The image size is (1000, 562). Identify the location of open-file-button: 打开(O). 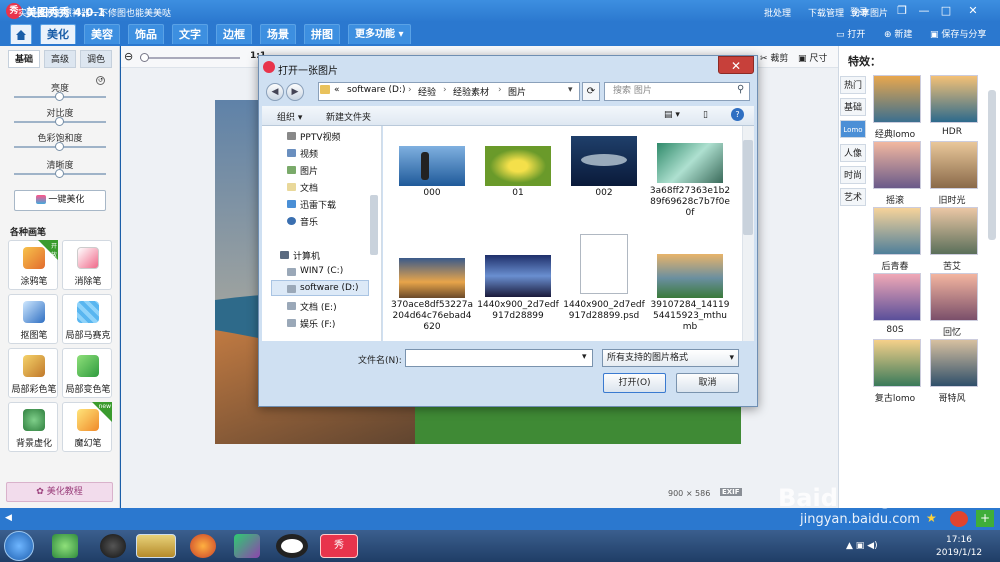
(634, 383).